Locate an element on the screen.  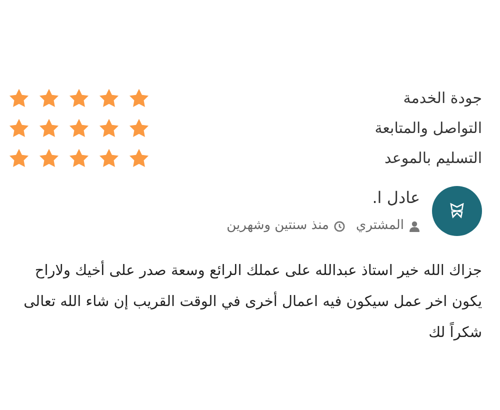
clock-icon is located at coordinates (340, 226).